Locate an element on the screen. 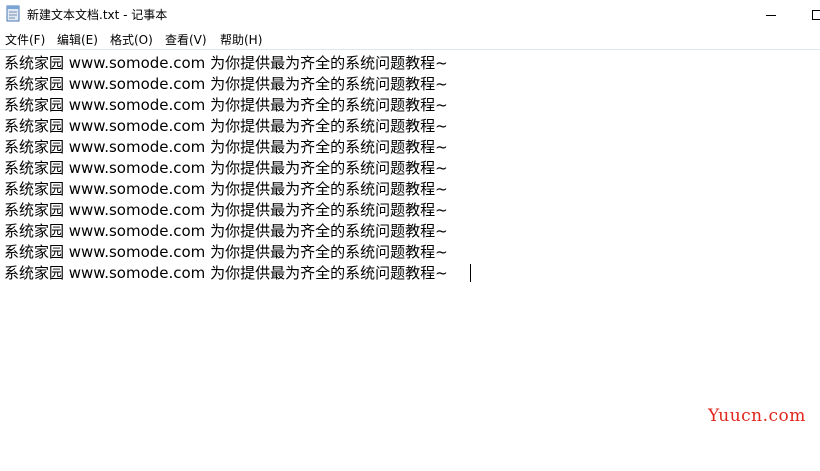 Image resolution: width=820 pixels, height=471 pixels. minimize-button is located at coordinates (771, 14).